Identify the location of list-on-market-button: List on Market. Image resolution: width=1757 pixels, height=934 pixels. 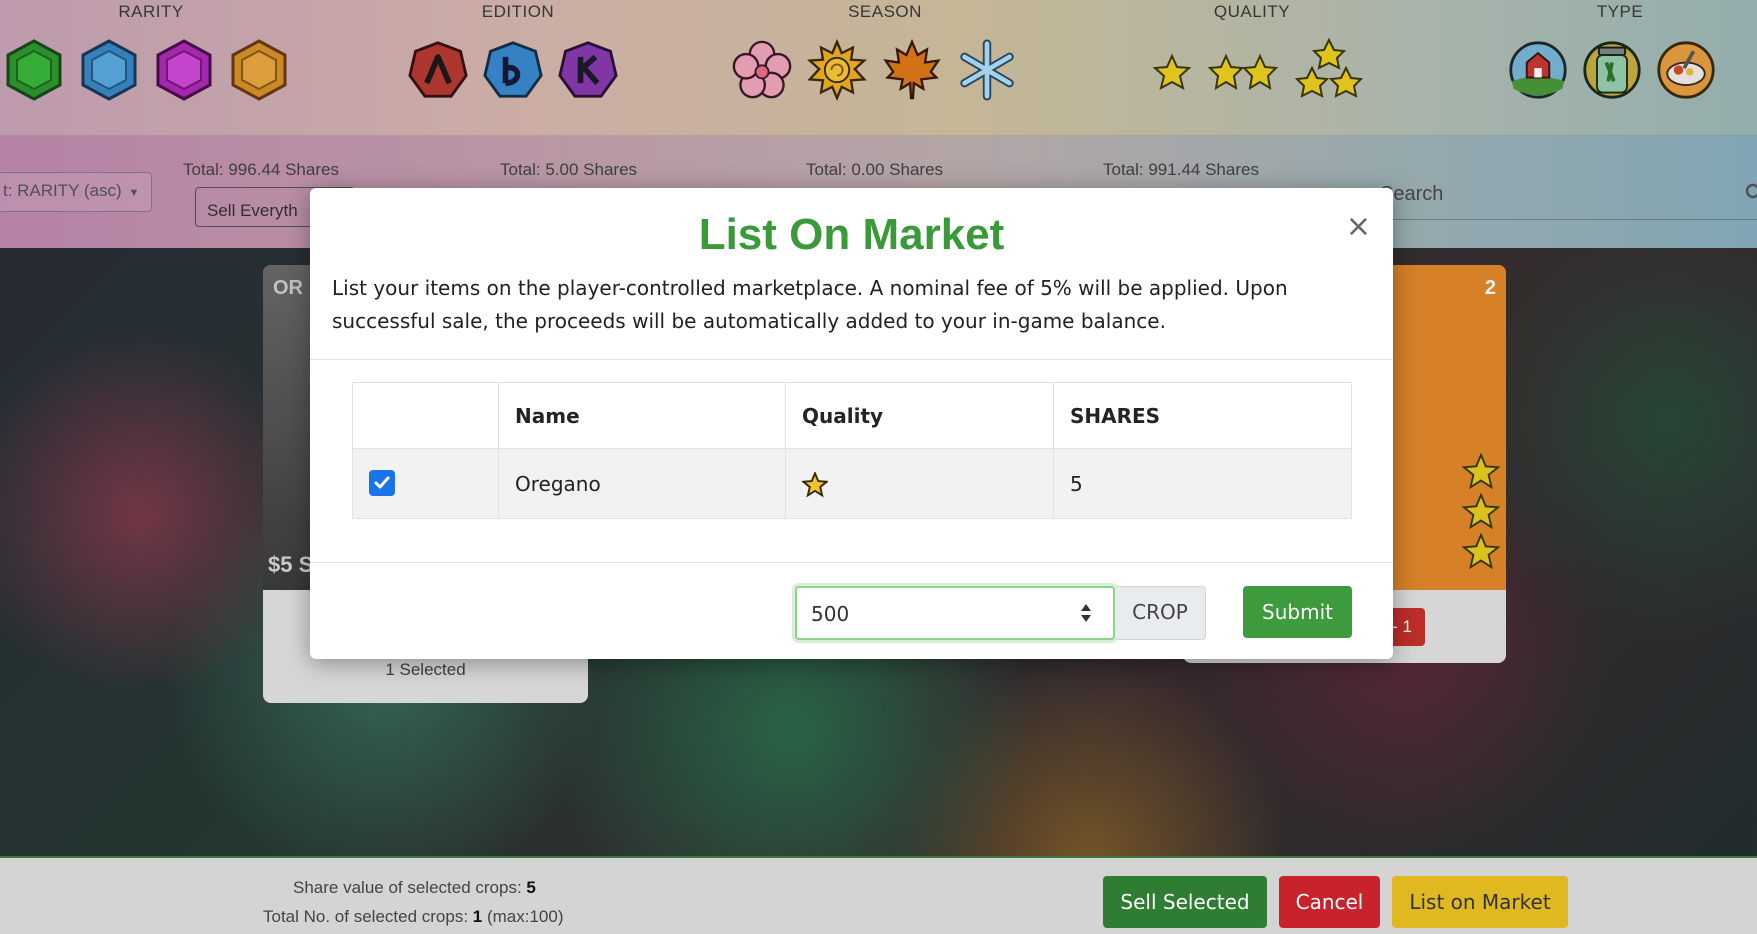
(1480, 902).